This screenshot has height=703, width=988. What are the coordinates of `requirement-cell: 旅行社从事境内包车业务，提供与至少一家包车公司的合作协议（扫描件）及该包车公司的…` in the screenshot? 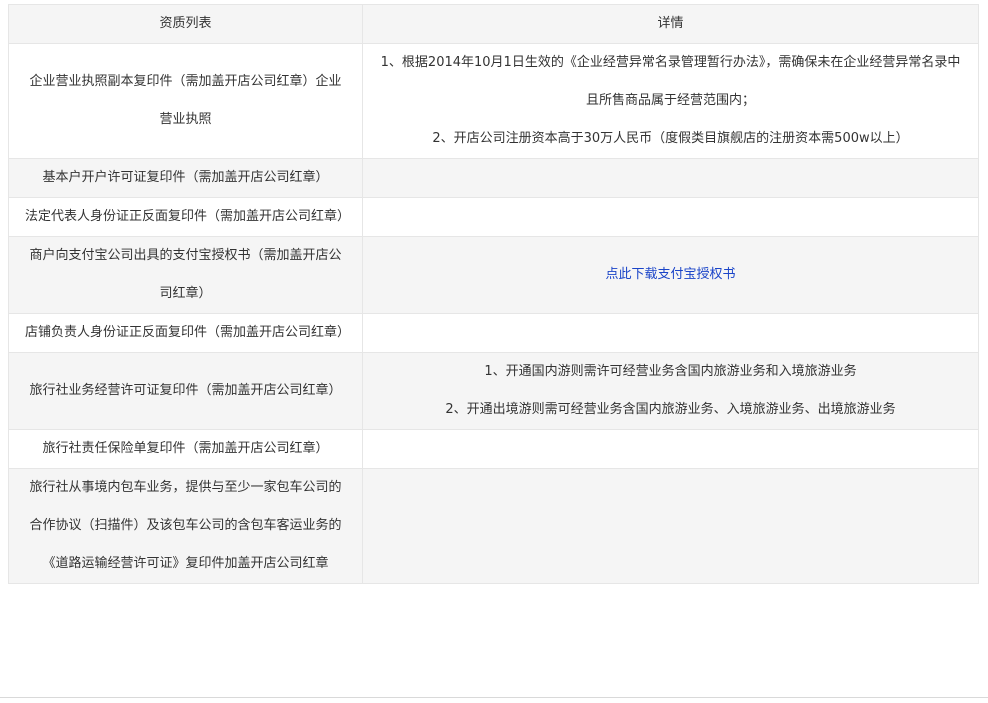 It's located at (185, 526).